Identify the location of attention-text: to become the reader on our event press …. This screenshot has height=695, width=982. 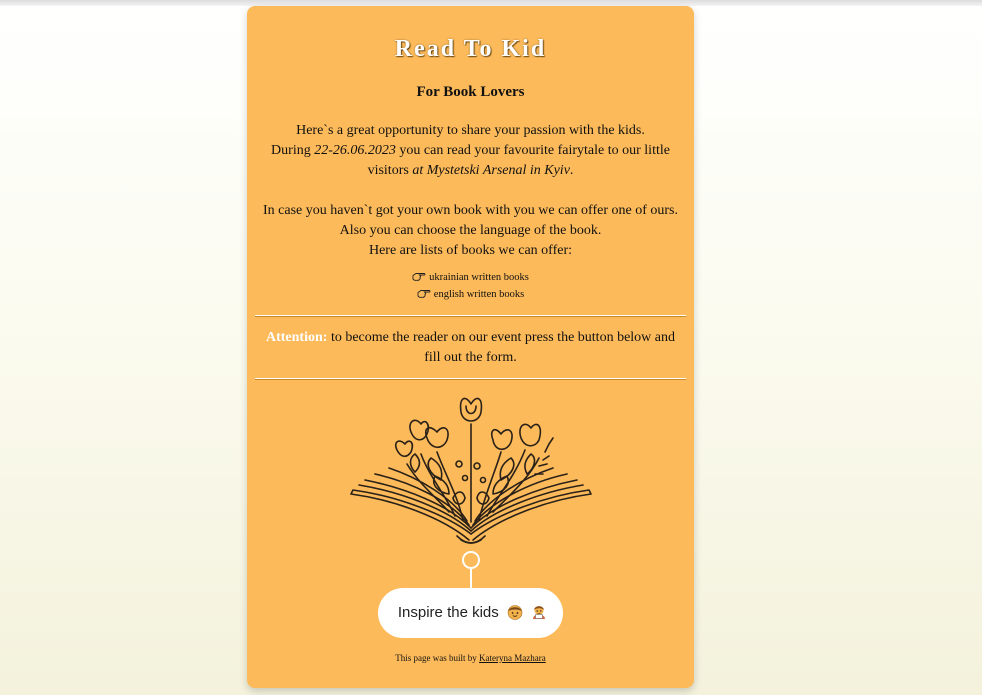
(501, 347).